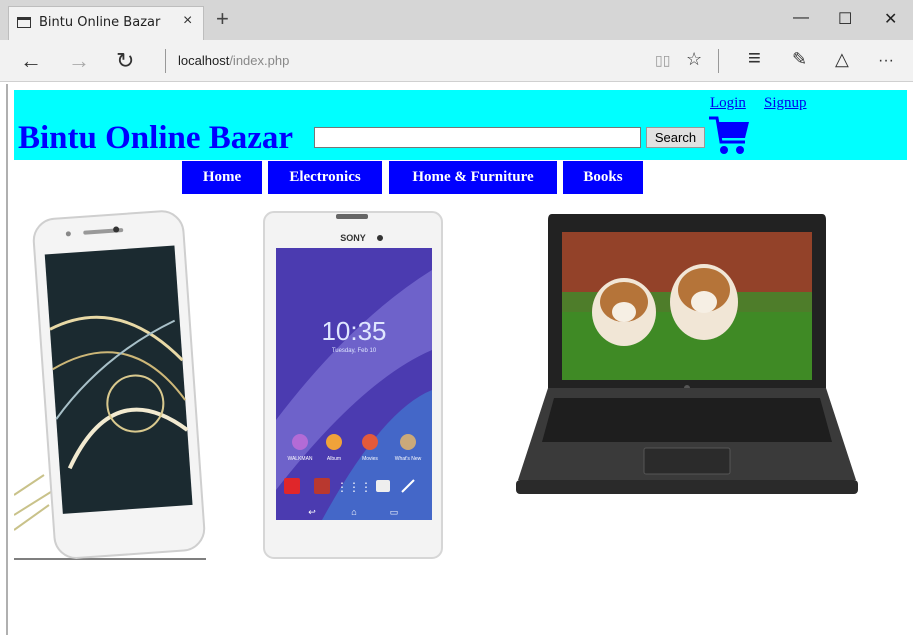 Image resolution: width=913 pixels, height=635 pixels. What do you see at coordinates (325, 177) in the screenshot?
I see `nav-electronics: Electronics` at bounding box center [325, 177].